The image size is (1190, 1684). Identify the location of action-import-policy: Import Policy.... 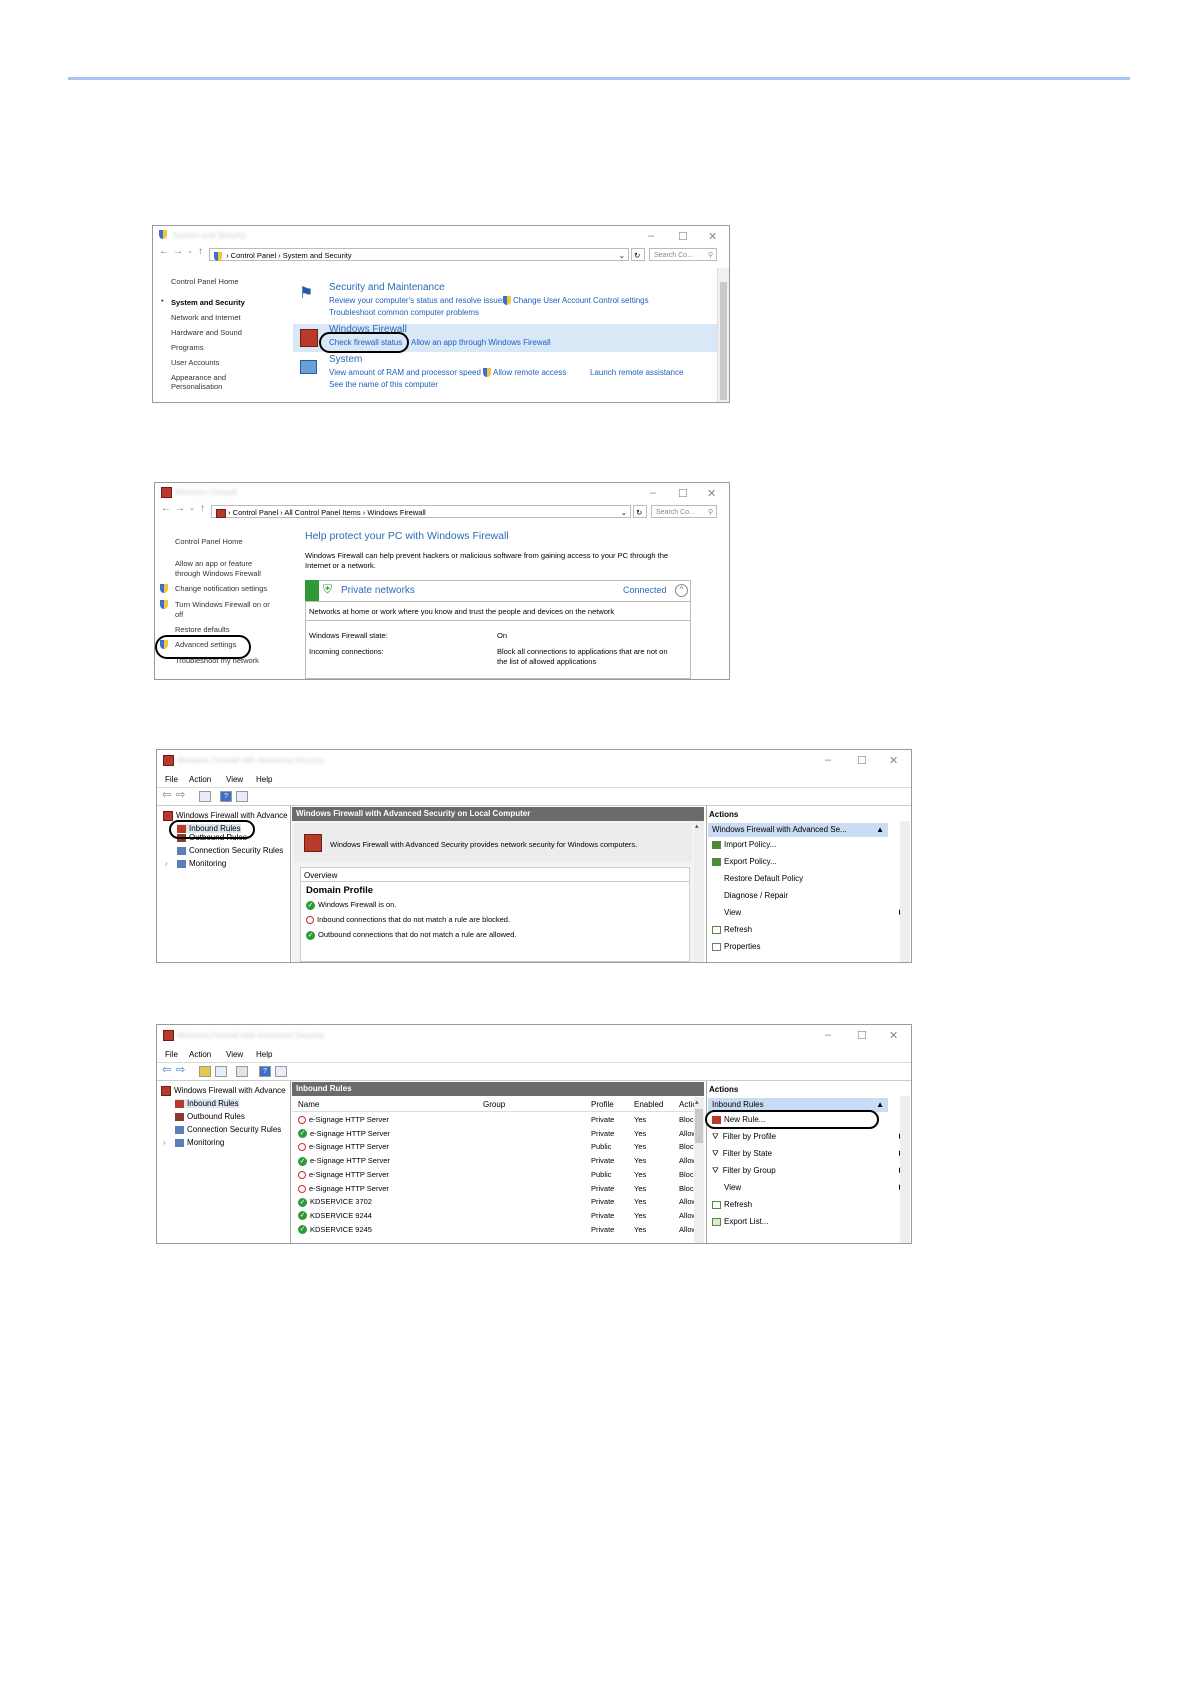
(744, 844).